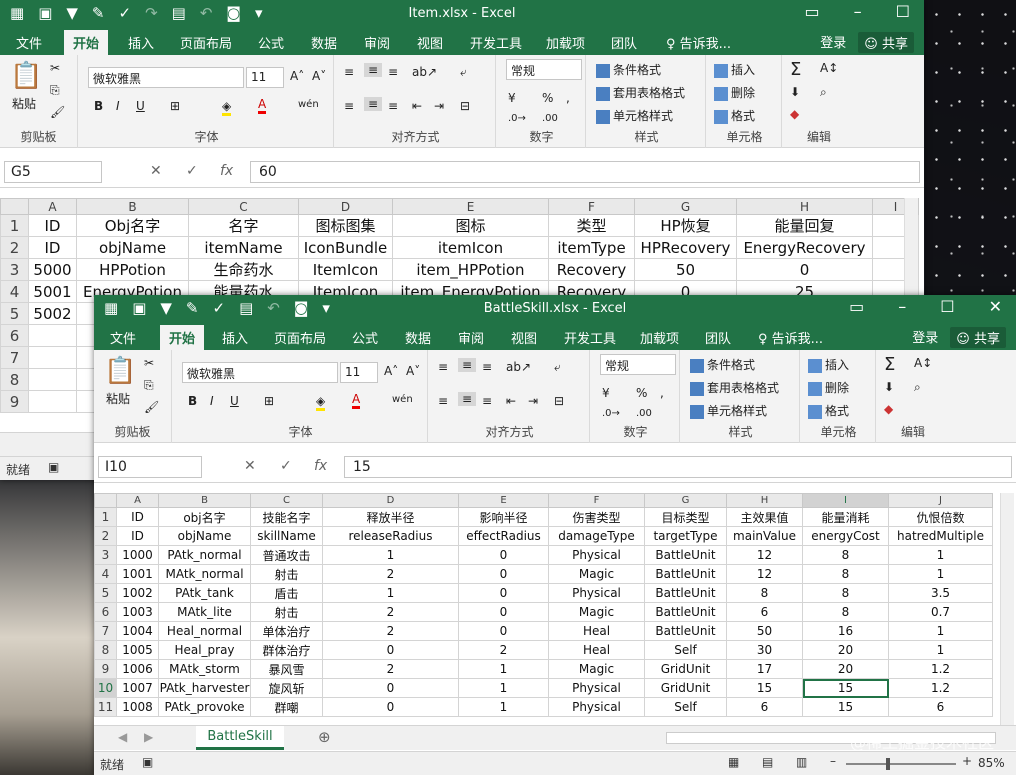 The width and height of the screenshot is (1016, 775). I want to click on cell: releaseRadius, so click(390, 536).